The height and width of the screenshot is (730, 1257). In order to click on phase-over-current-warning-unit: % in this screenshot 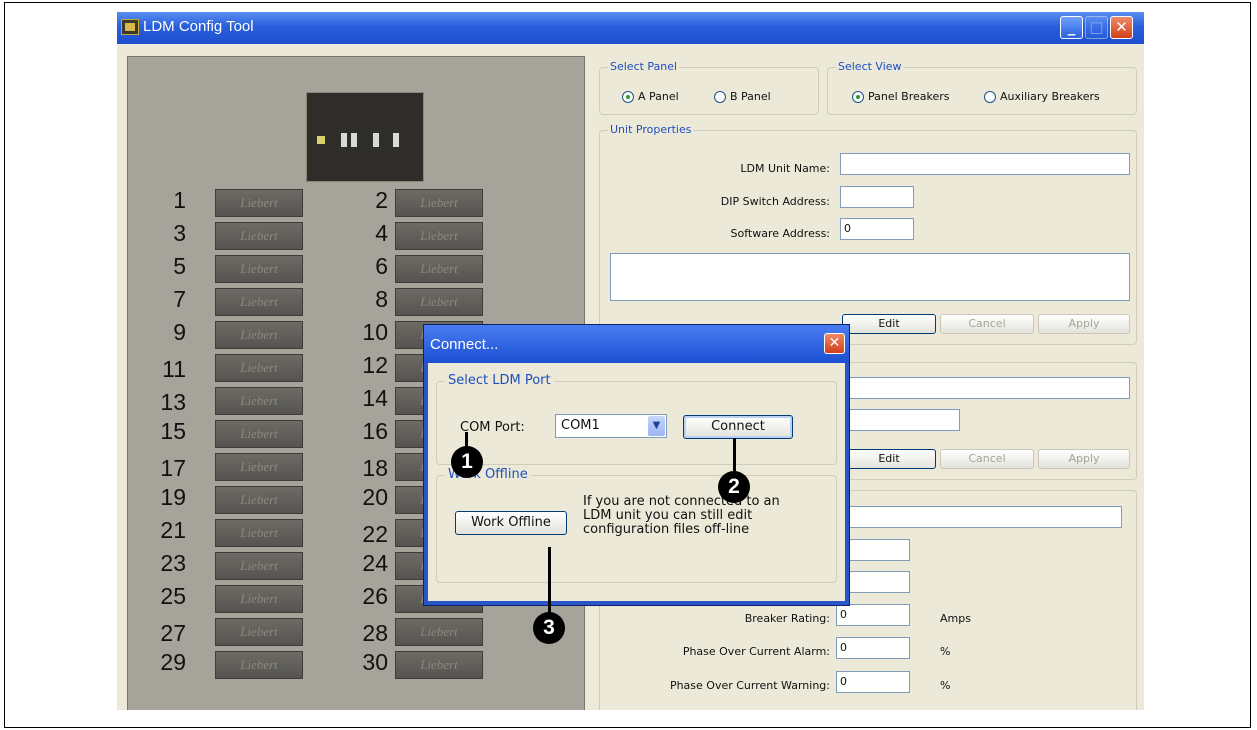, I will do `click(945, 685)`.